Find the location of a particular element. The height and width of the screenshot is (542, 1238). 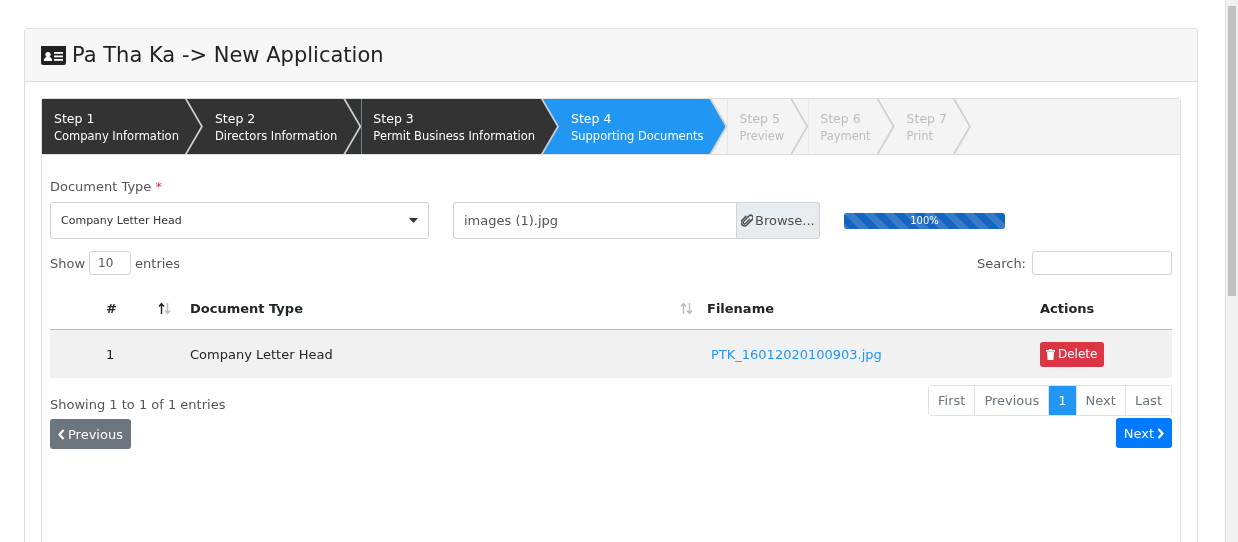

wizard-step: Step 4 Supporting Documents is located at coordinates (643, 126).